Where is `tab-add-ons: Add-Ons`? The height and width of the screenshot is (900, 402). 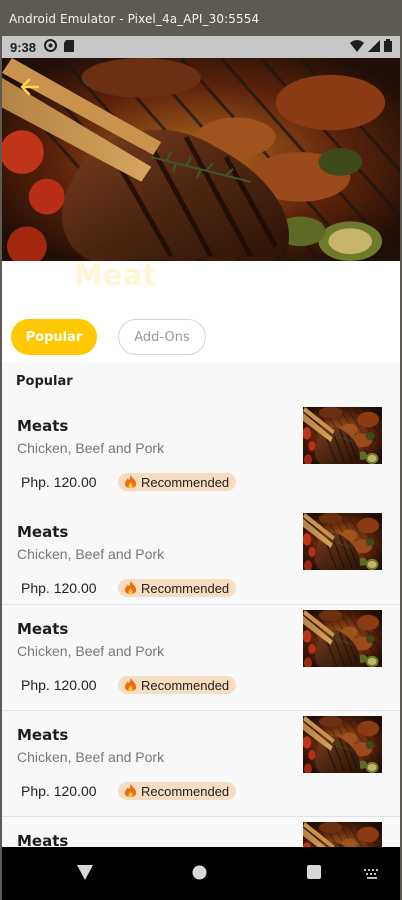 tab-add-ons: Add-Ons is located at coordinates (162, 337).